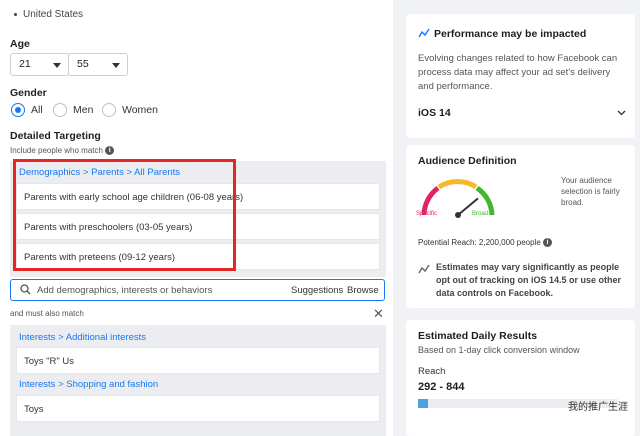 Image resolution: width=640 pixels, height=436 pixels. Describe the element at coordinates (590, 191) in the screenshot. I see `audience-note: Your audience selection is fairly broad.` at that location.